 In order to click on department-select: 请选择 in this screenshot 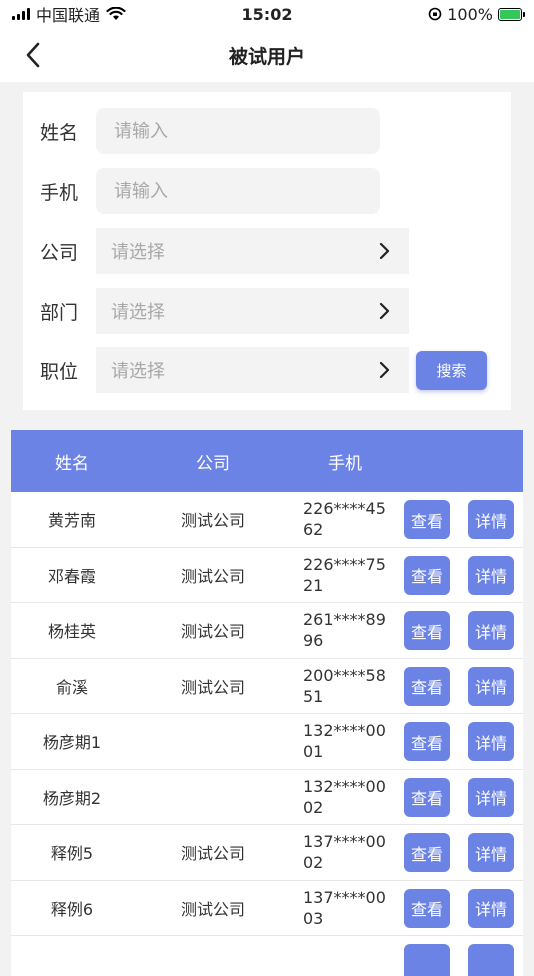, I will do `click(252, 311)`.